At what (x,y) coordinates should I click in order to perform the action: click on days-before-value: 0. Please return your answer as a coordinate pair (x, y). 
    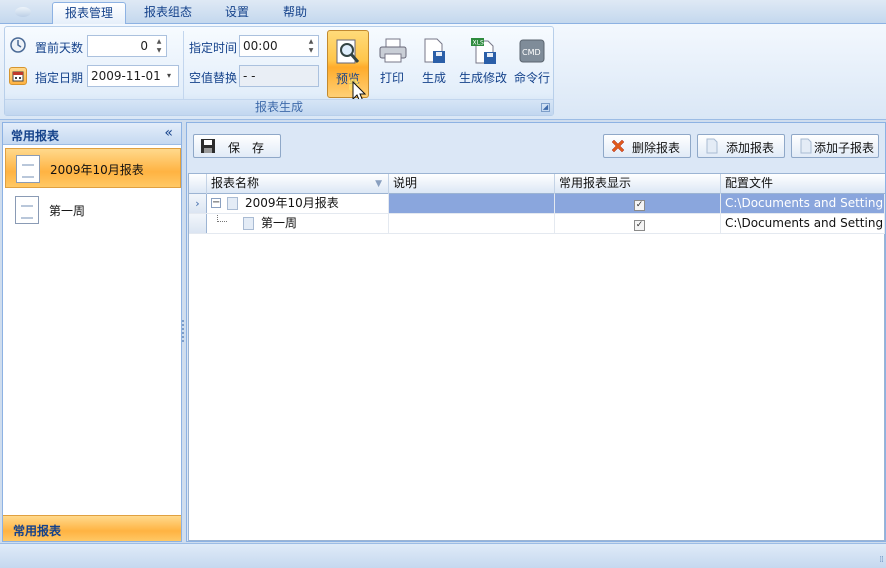
    Looking at the image, I should click on (144, 46).